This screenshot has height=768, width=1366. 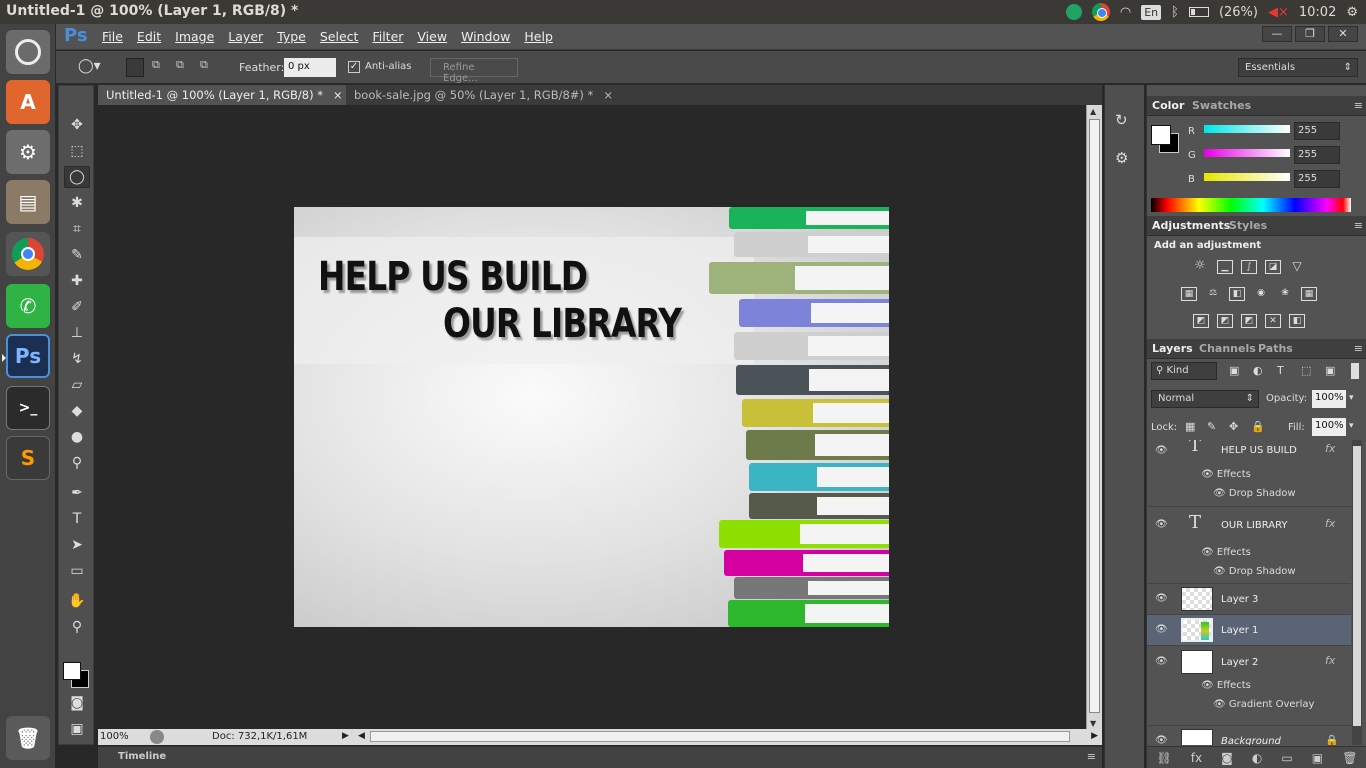 I want to click on exposure-icon: ◪, so click(x=1273, y=267).